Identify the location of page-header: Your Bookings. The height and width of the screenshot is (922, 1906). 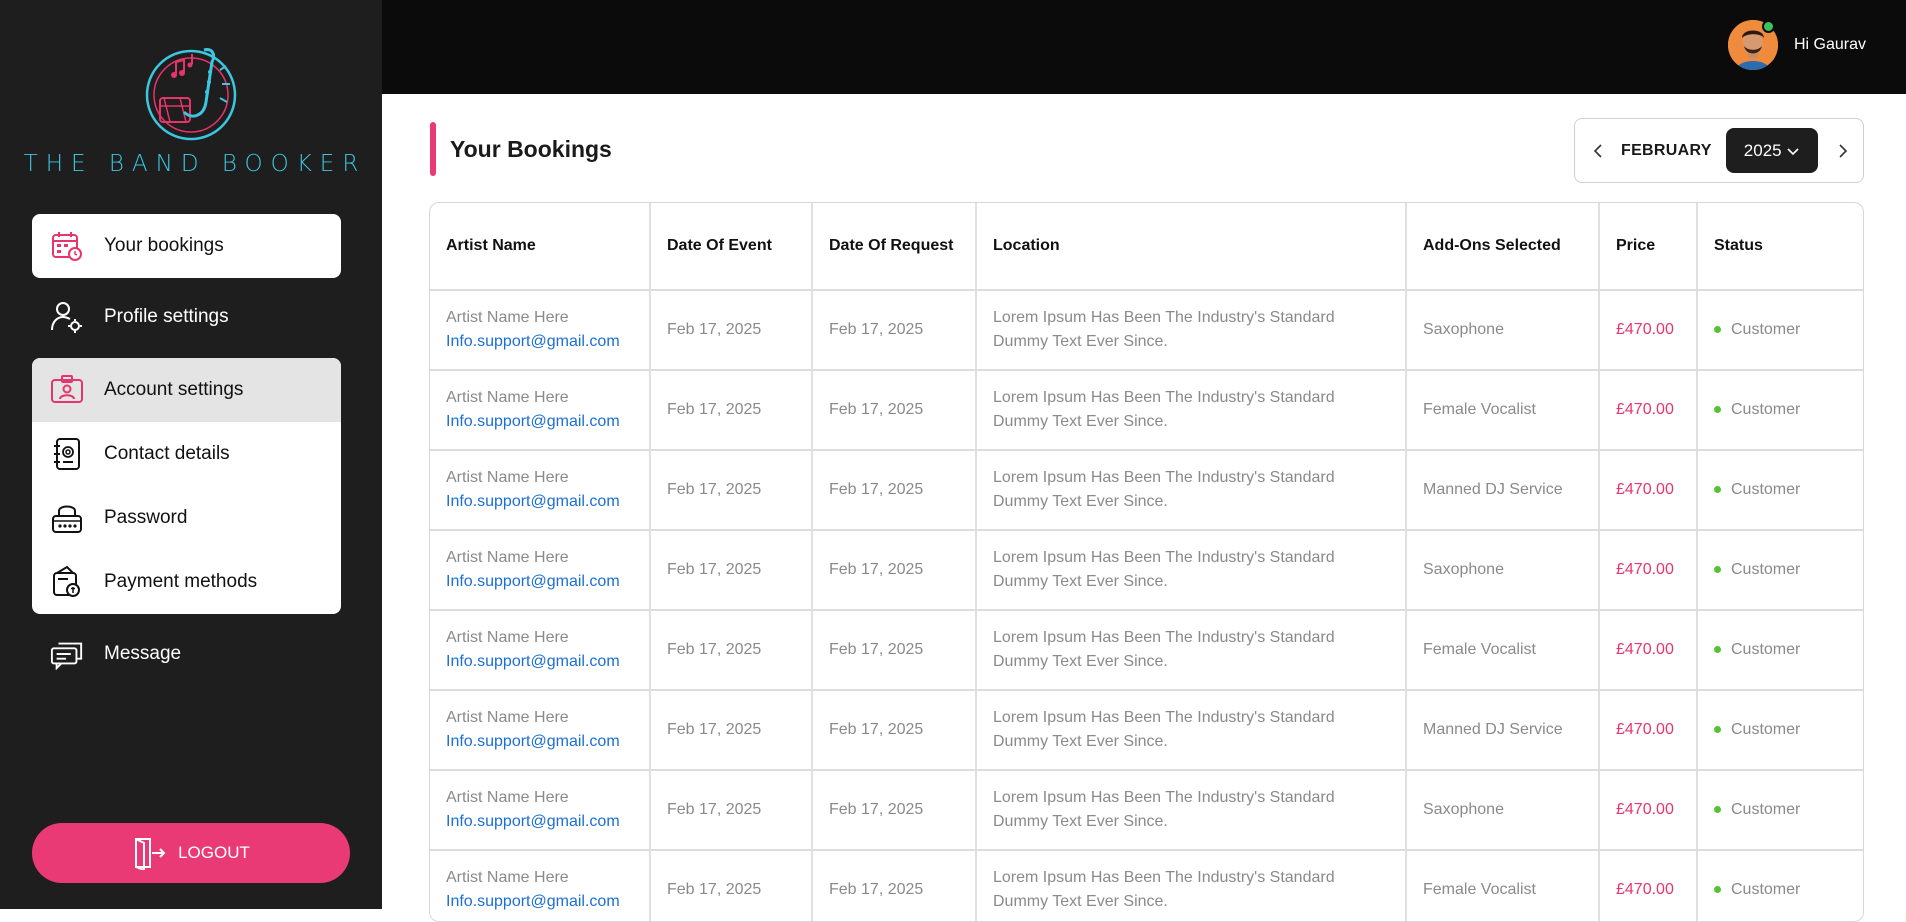
(521, 149).